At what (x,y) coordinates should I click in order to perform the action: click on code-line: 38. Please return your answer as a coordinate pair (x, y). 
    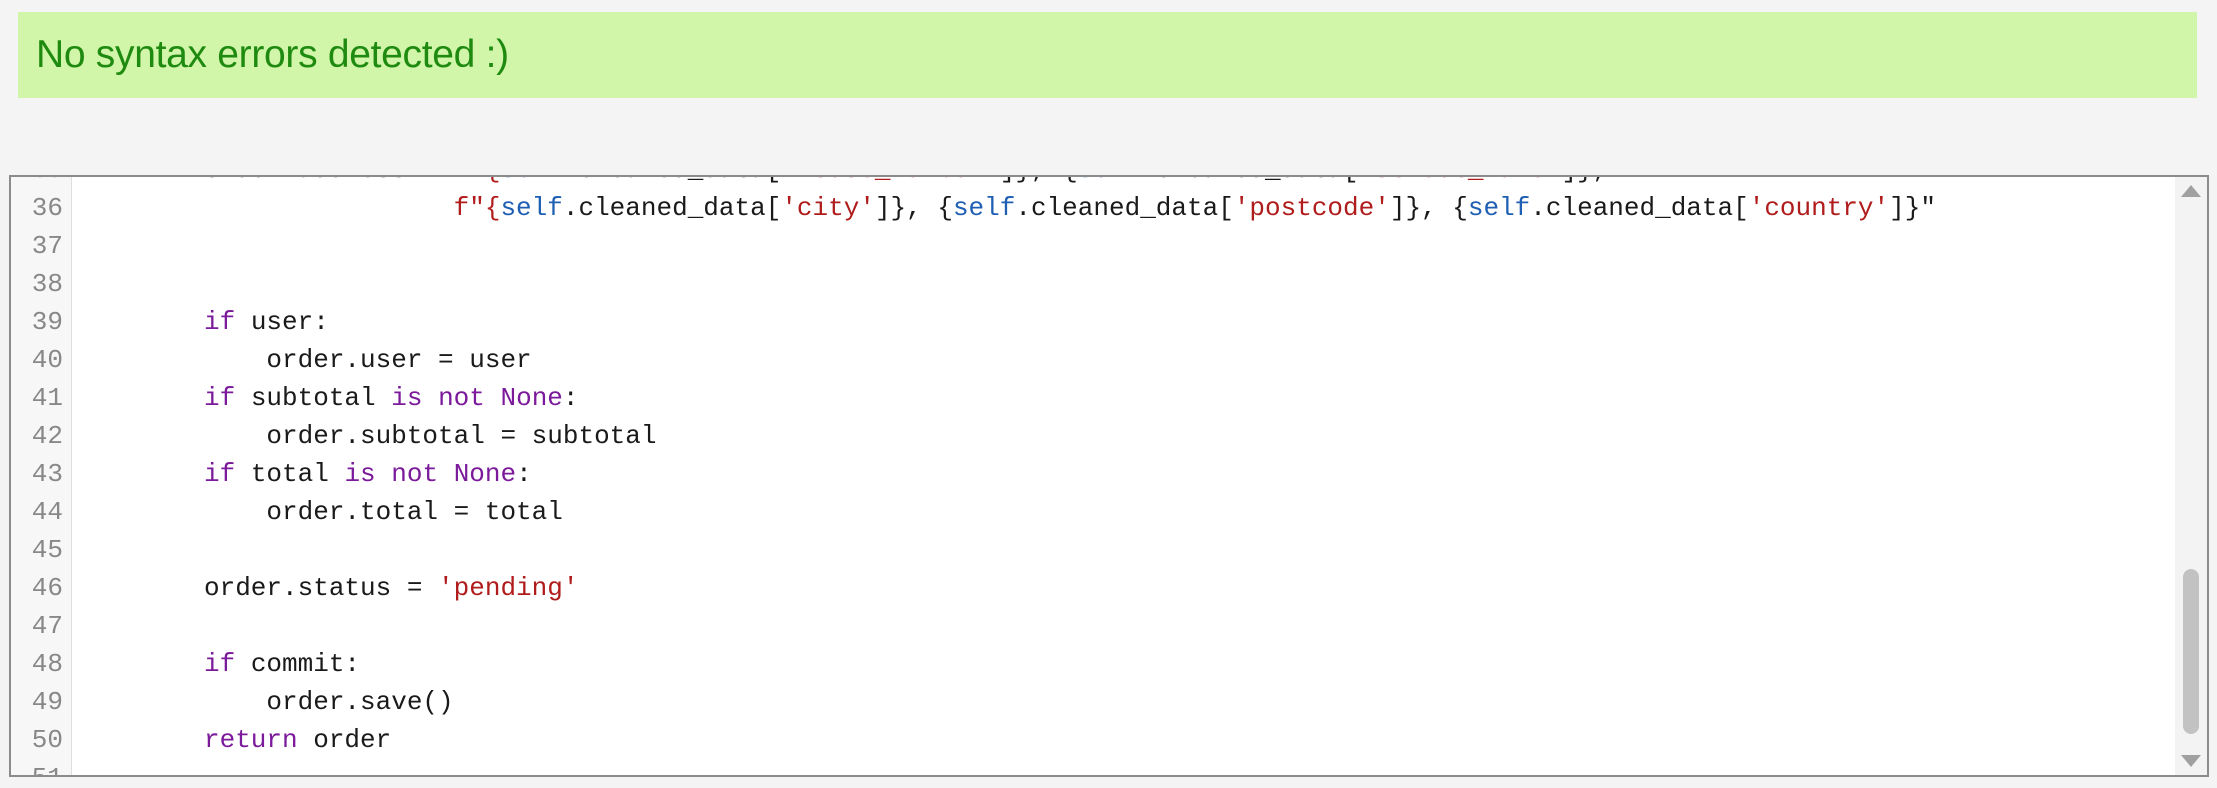
    Looking at the image, I should click on (1086, 284).